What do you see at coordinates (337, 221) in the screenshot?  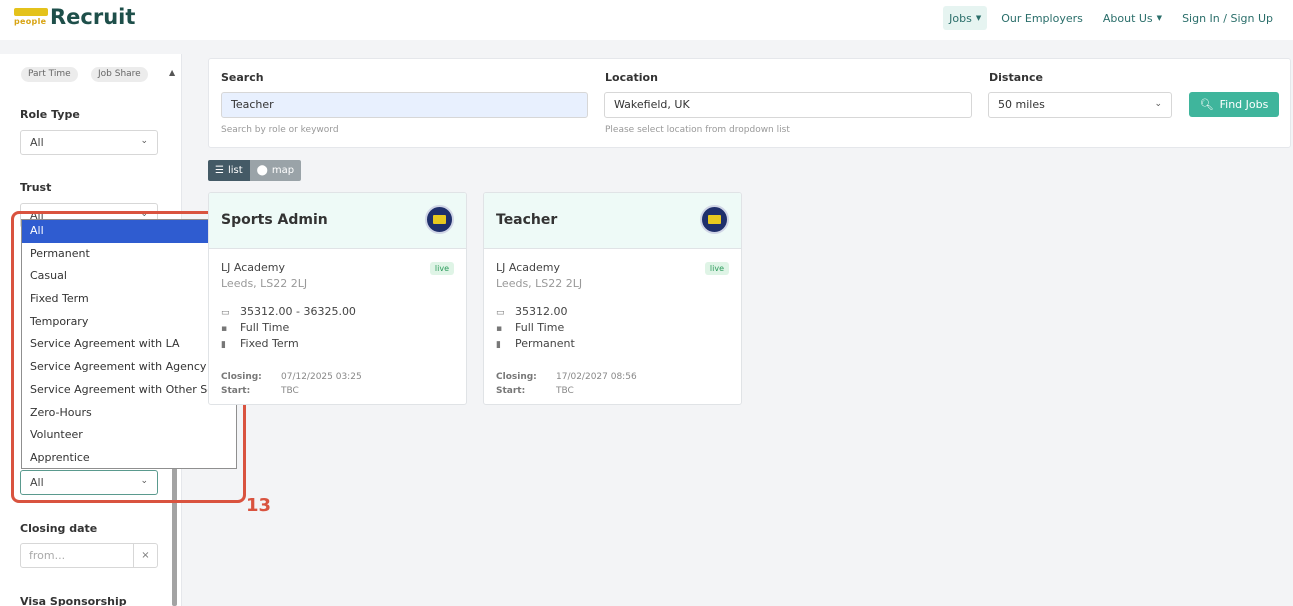 I see `job-card-header: Sports Admin` at bounding box center [337, 221].